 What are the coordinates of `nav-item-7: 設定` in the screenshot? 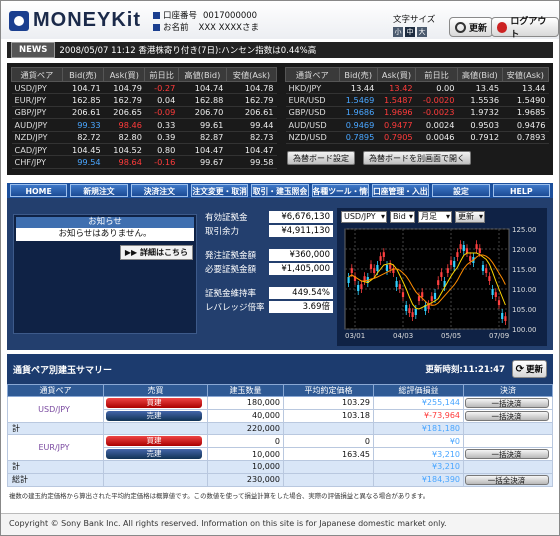 It's located at (461, 190).